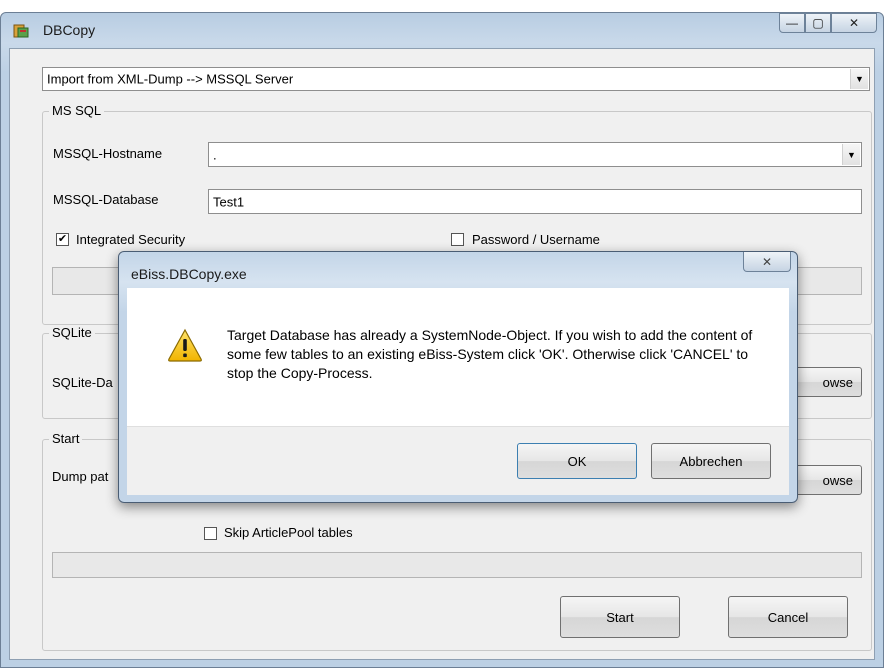 The image size is (888, 668). Describe the element at coordinates (66, 438) in the screenshot. I see `start-group-label: Start` at that location.